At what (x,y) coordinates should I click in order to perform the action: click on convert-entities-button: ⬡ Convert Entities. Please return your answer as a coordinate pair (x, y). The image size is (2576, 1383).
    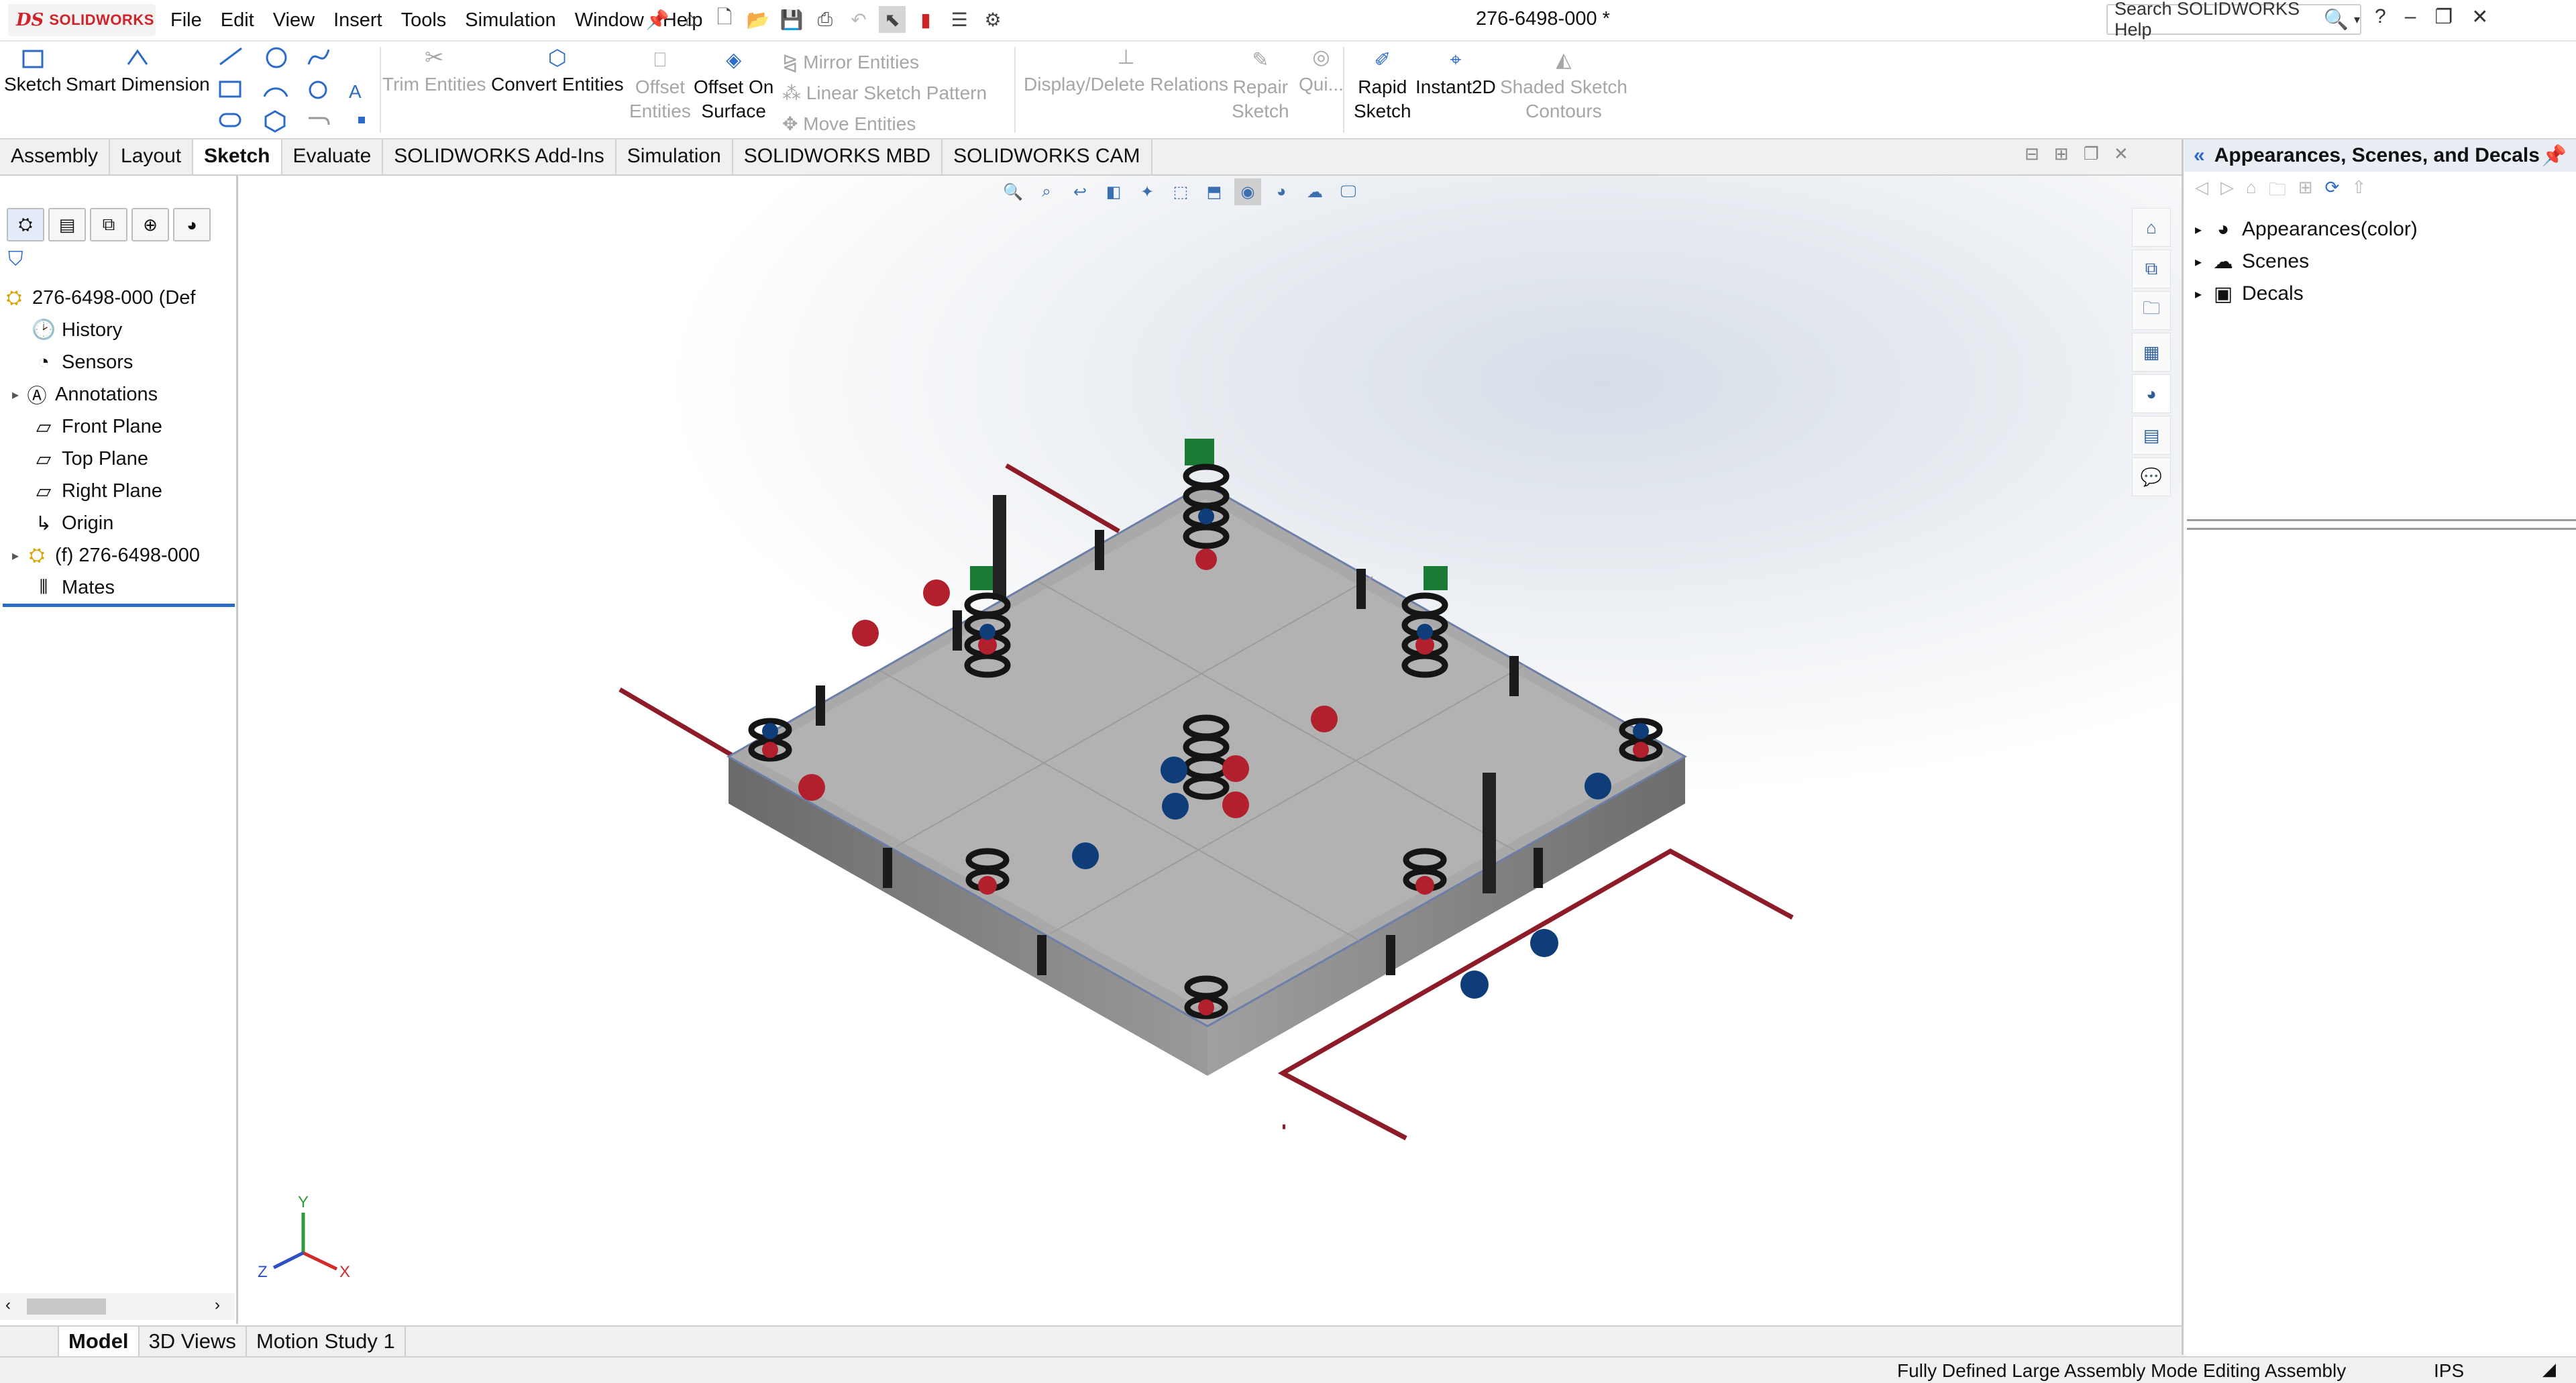
    Looking at the image, I should click on (557, 71).